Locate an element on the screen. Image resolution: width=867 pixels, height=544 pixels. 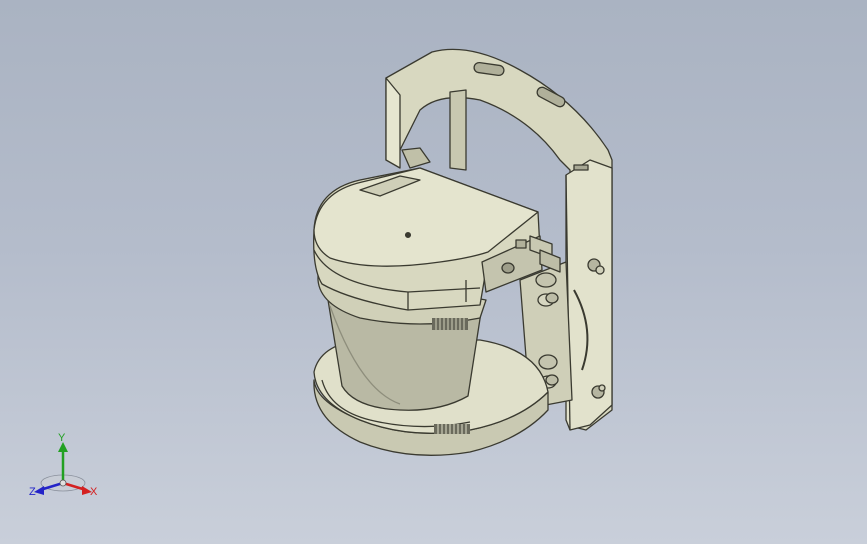
z-axis-label: Z is located at coordinates (32, 492).